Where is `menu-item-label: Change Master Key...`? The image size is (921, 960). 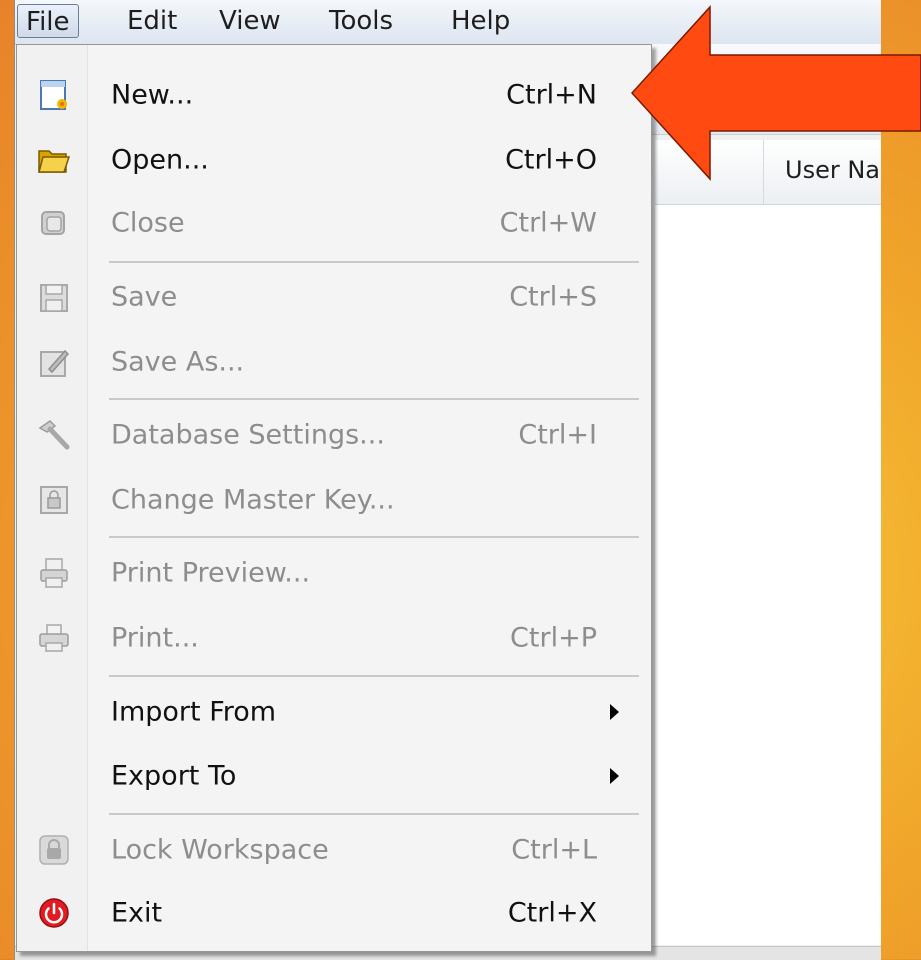 menu-item-label: Change Master Key... is located at coordinates (253, 500).